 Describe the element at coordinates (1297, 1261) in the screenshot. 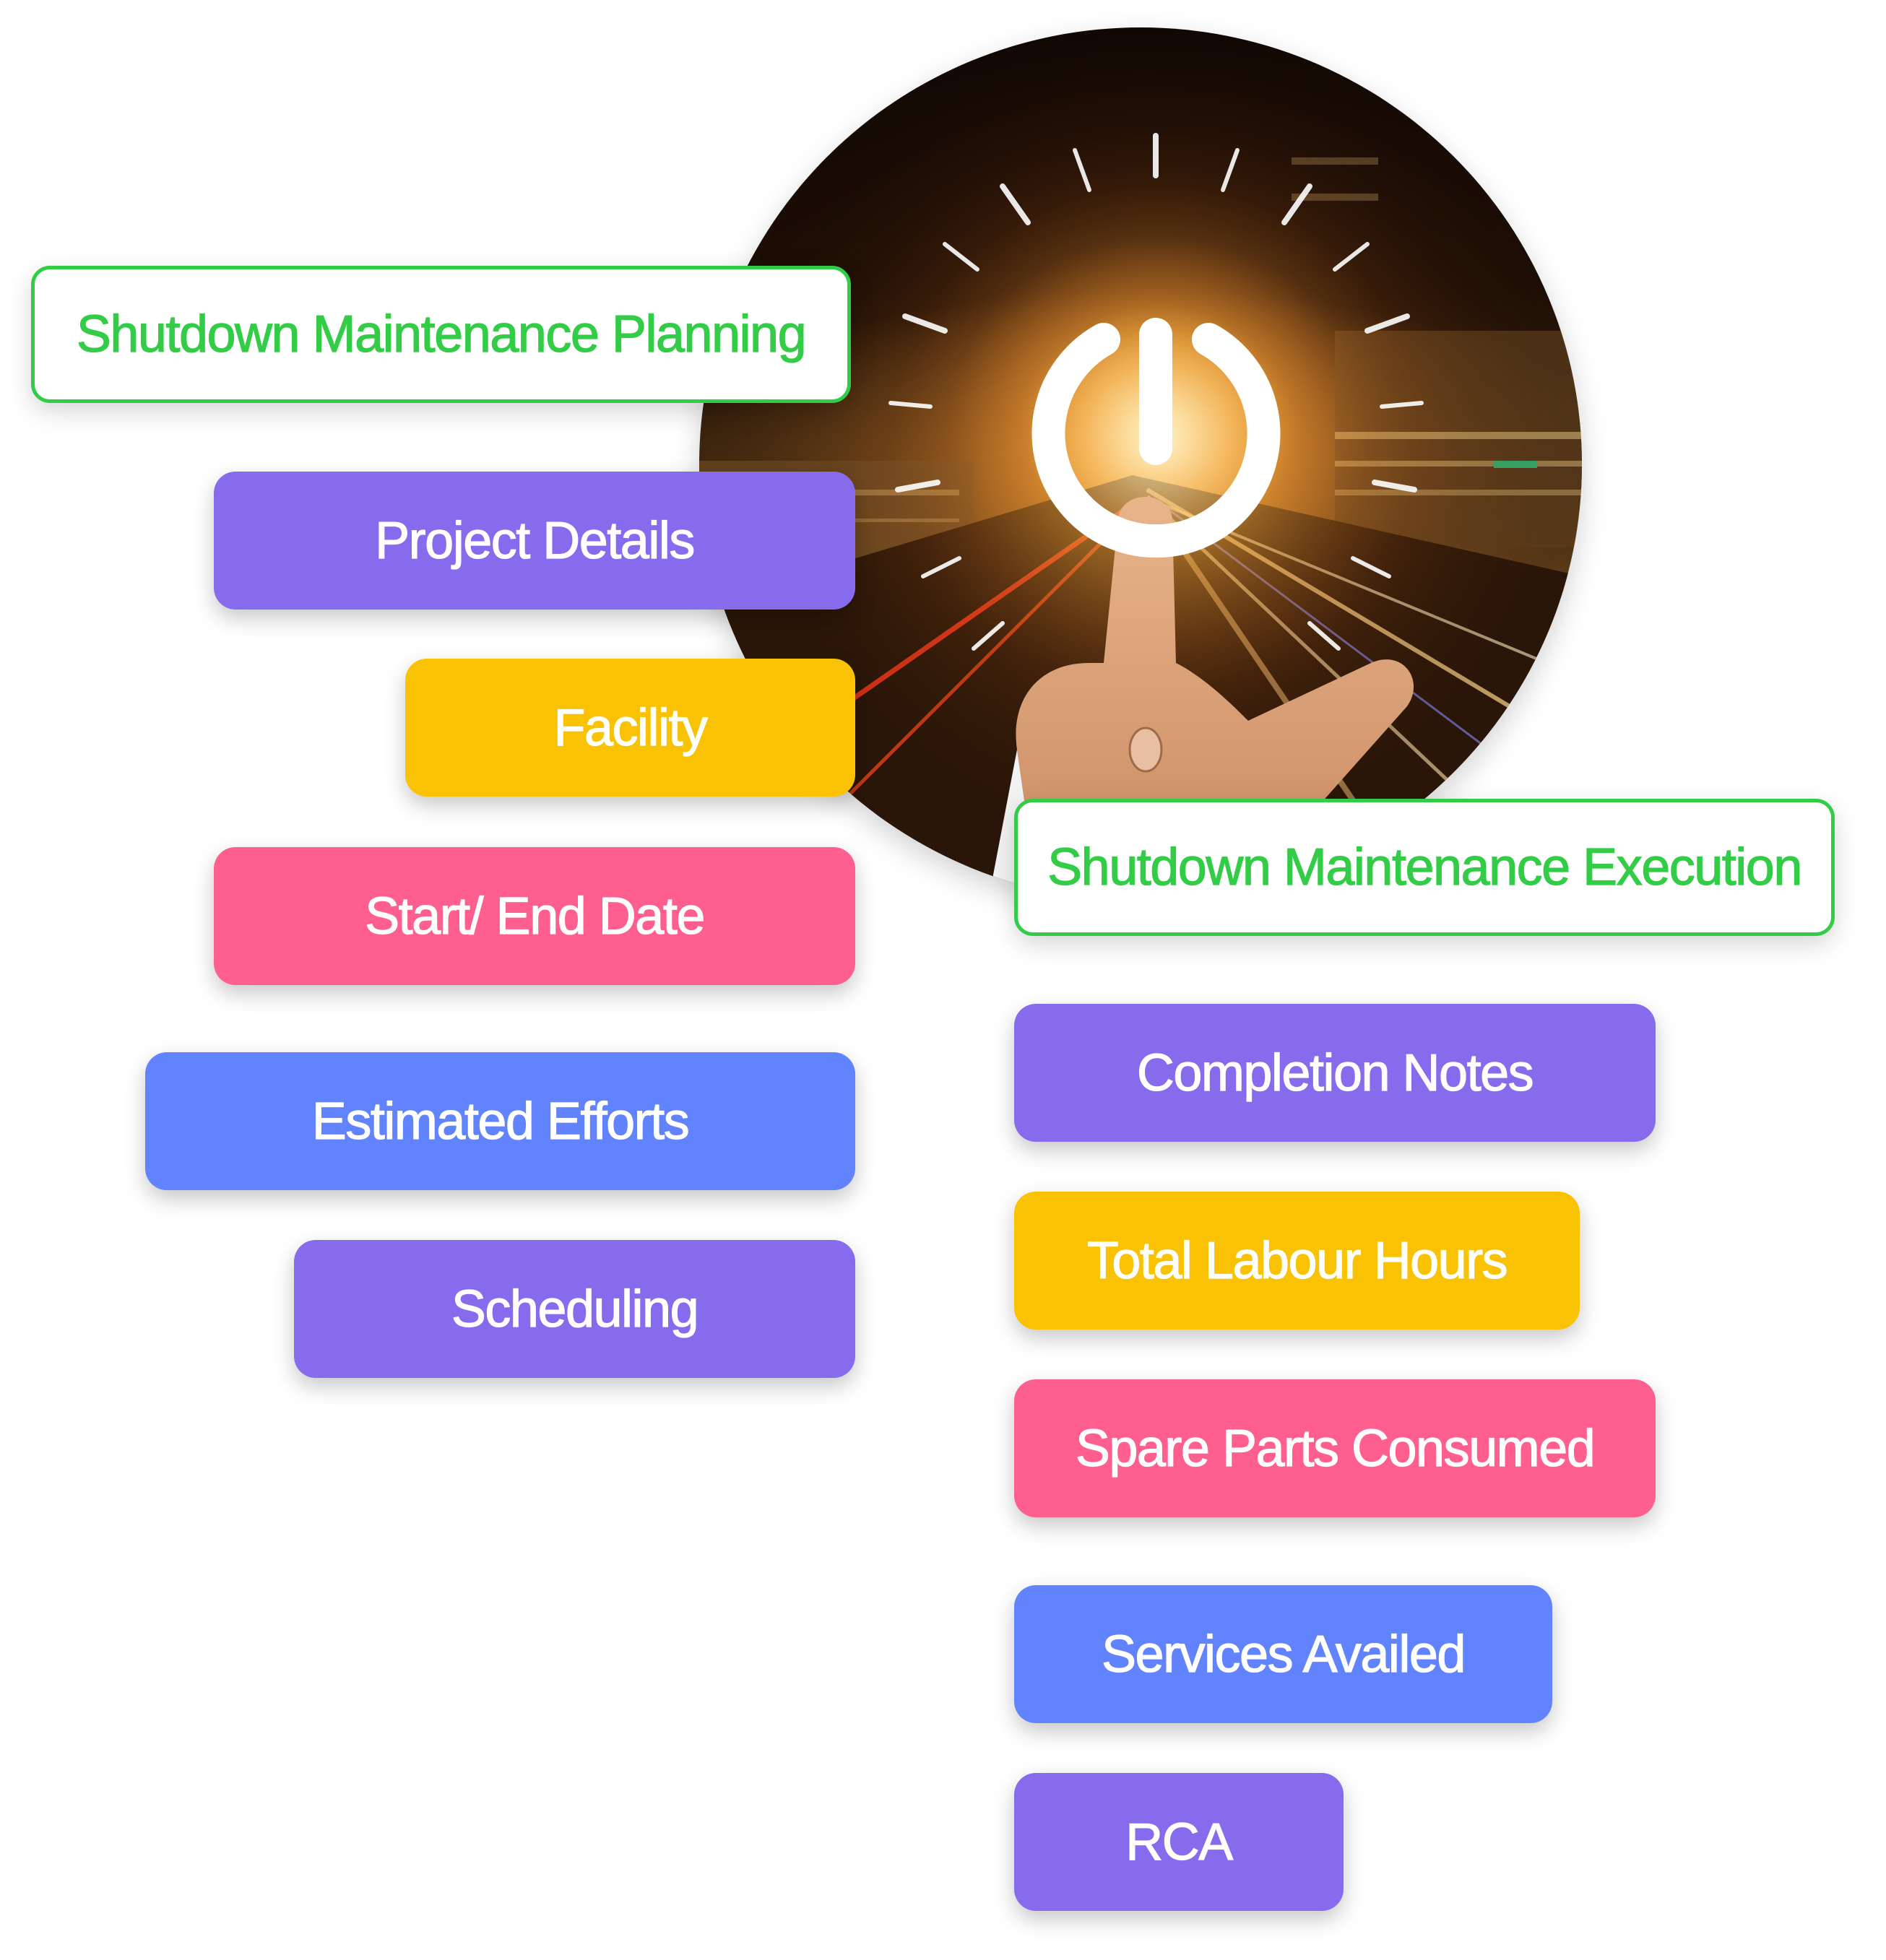

I see `execution-item-total-labour-hours: Total Labour Hours` at that location.